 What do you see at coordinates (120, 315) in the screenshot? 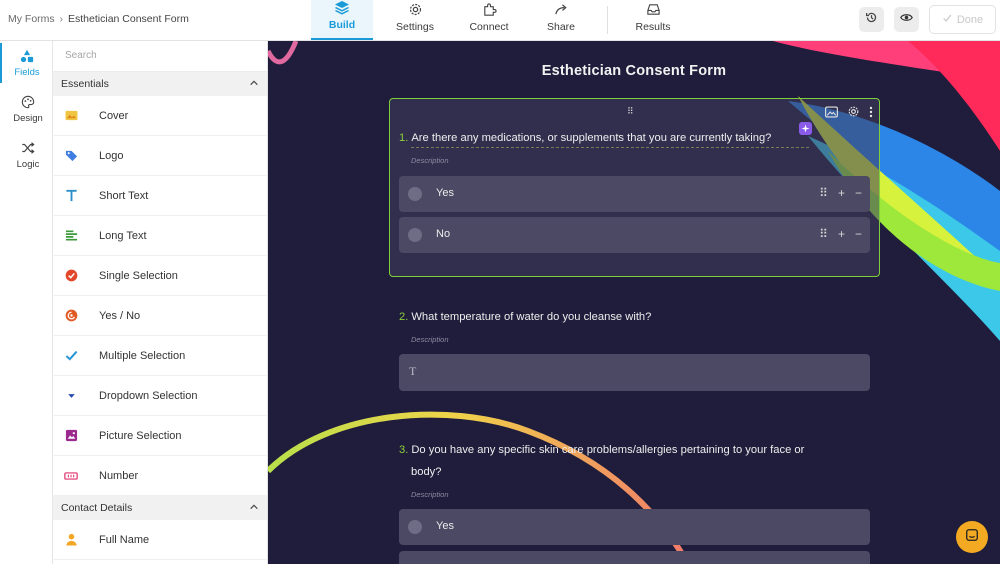
I see `field-item-label: Yes / No` at bounding box center [120, 315].